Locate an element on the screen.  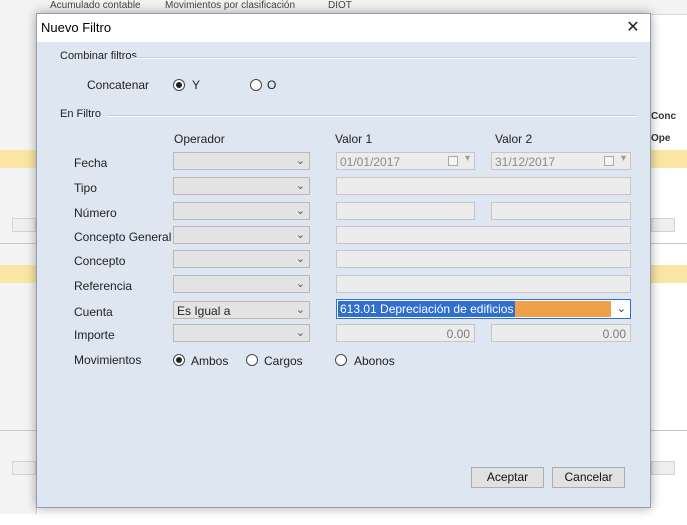
row-label-numero: Número is located at coordinates (95, 213).